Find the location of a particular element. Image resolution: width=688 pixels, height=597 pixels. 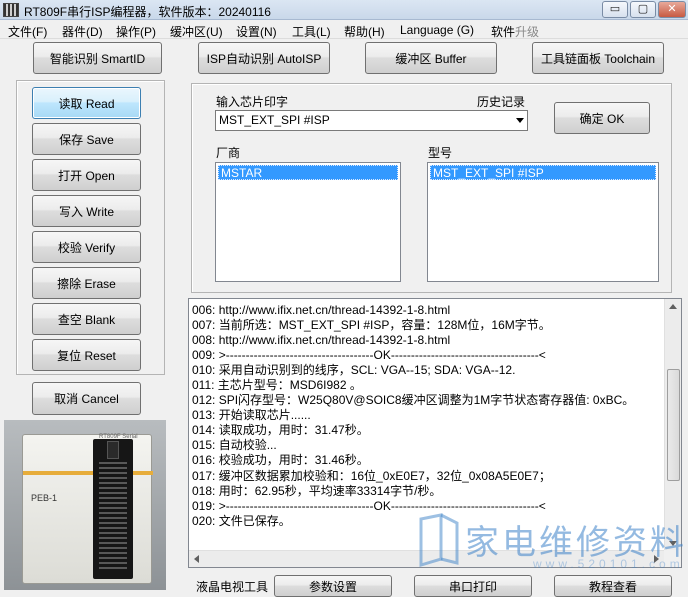

history-label: 历史记录 is located at coordinates (501, 102).